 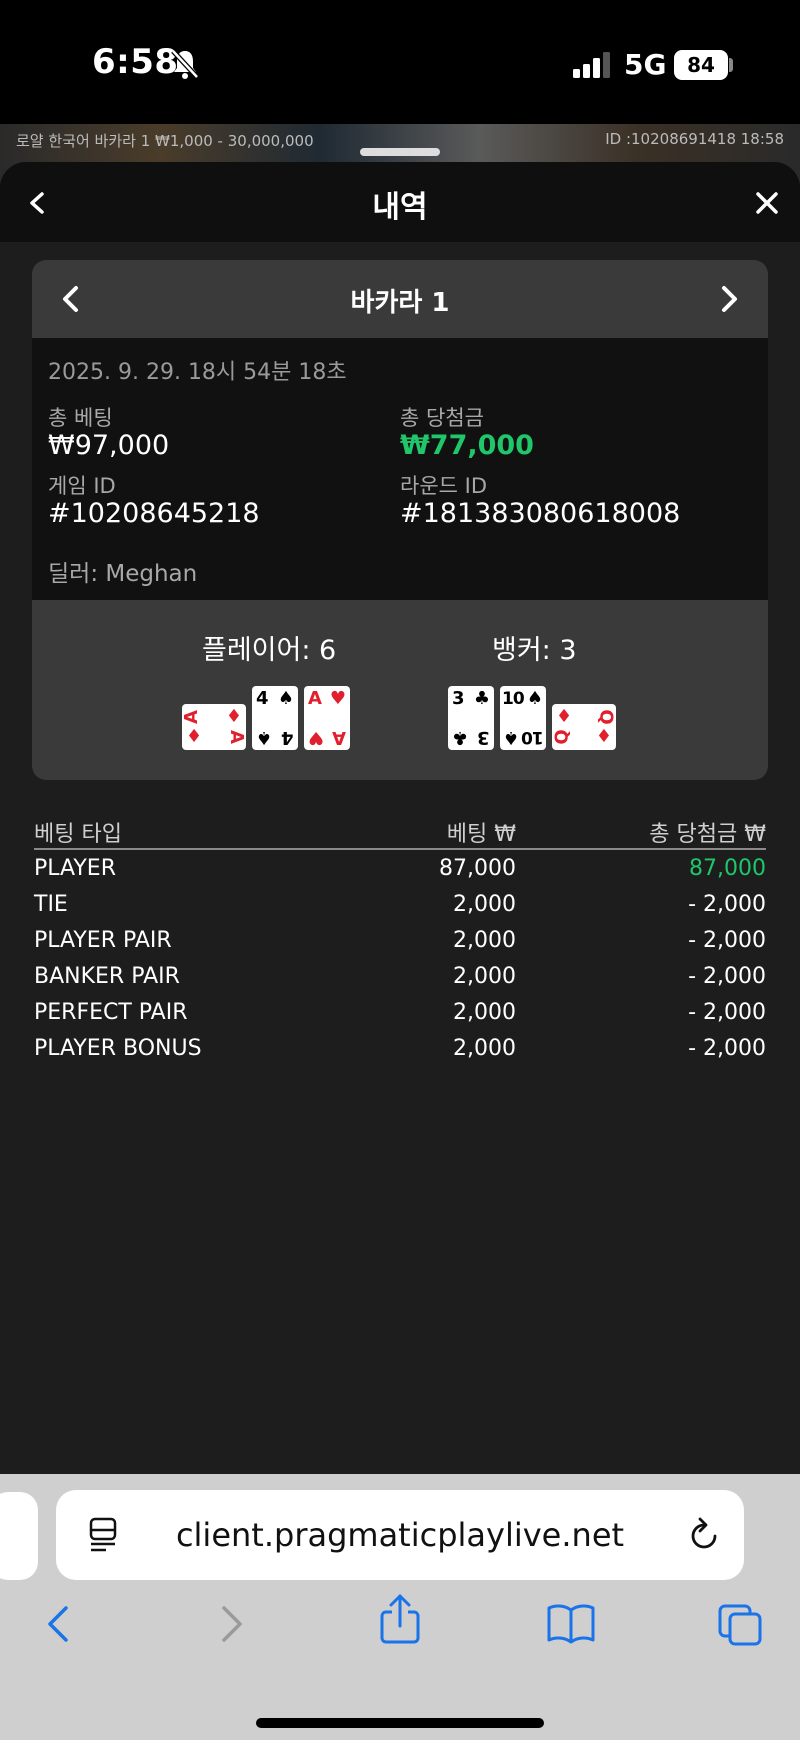 What do you see at coordinates (232, 1624) in the screenshot?
I see `browser-forward-icon` at bounding box center [232, 1624].